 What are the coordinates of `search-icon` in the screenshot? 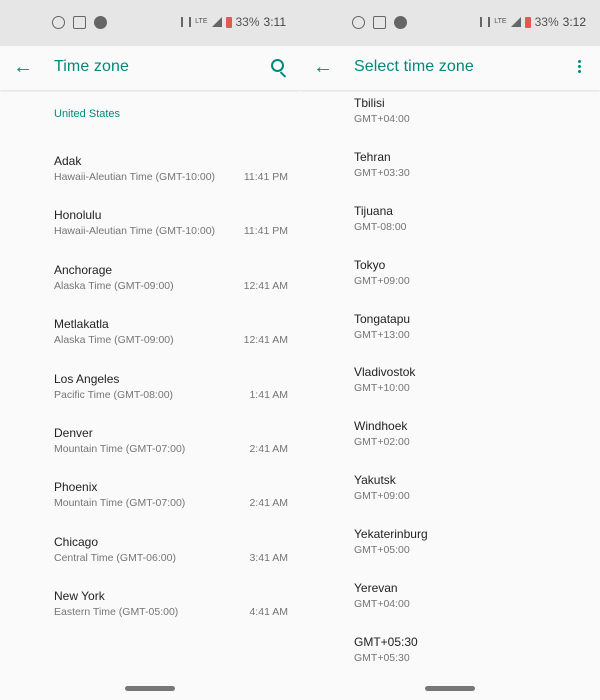 It's located at (277, 65).